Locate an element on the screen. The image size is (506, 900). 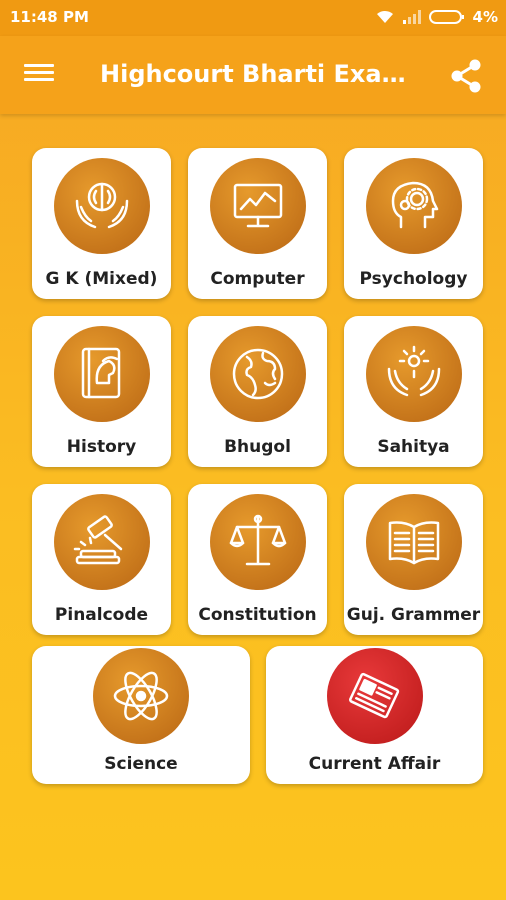
category-label: Science is located at coordinates (141, 764).